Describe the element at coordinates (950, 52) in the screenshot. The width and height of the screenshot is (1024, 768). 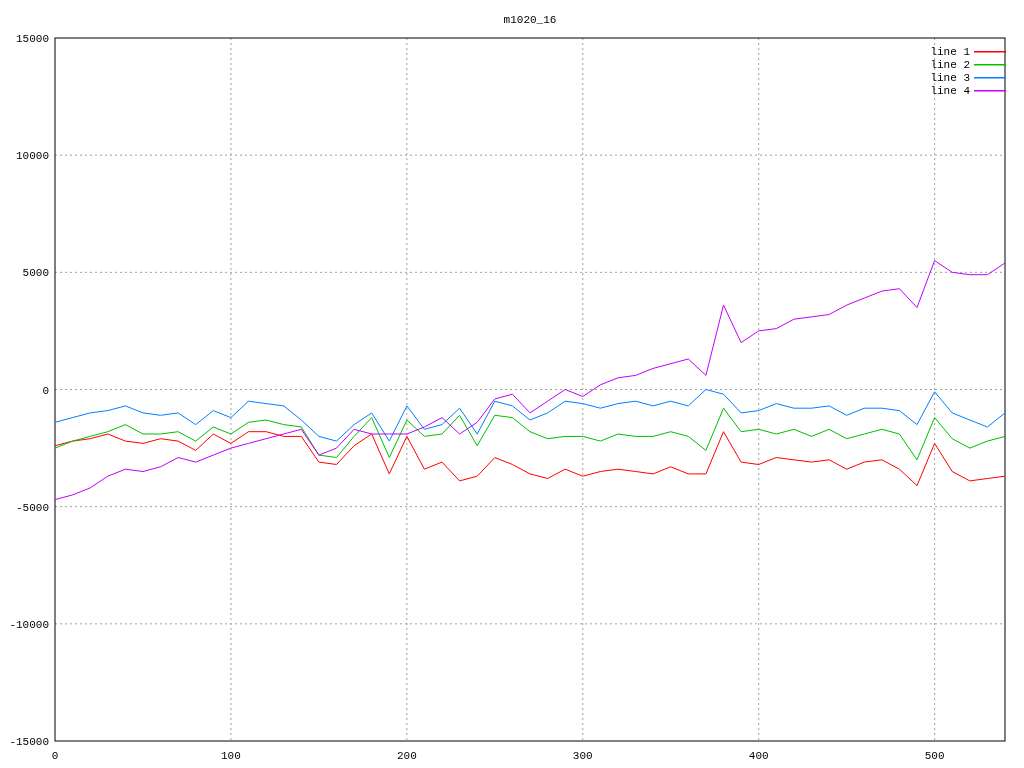
I see `legend-label: line 1` at that location.